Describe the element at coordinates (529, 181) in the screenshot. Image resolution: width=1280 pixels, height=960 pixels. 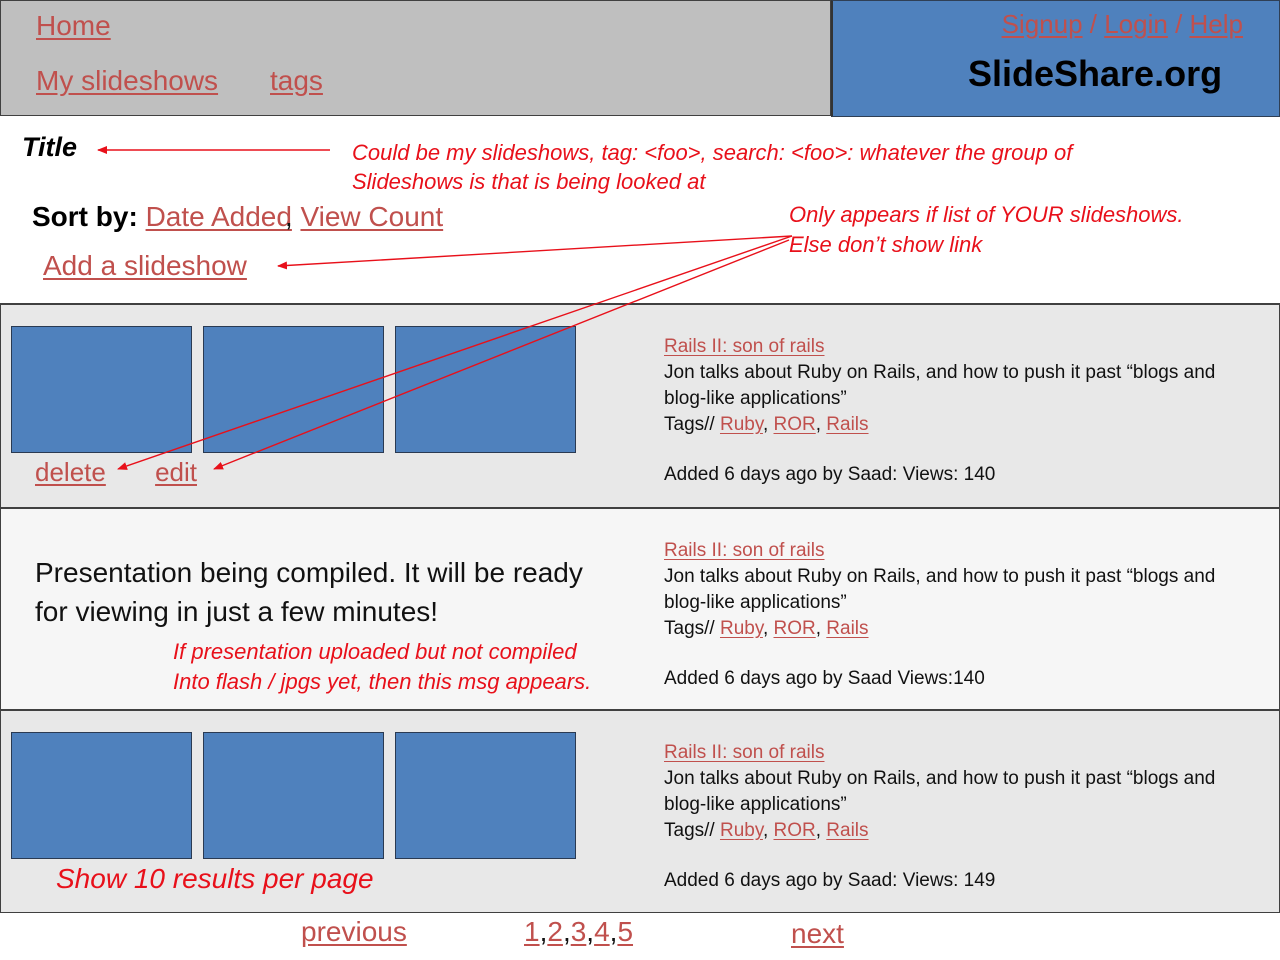
I see `annotation-line: Slideshows is that is being looked at` at that location.